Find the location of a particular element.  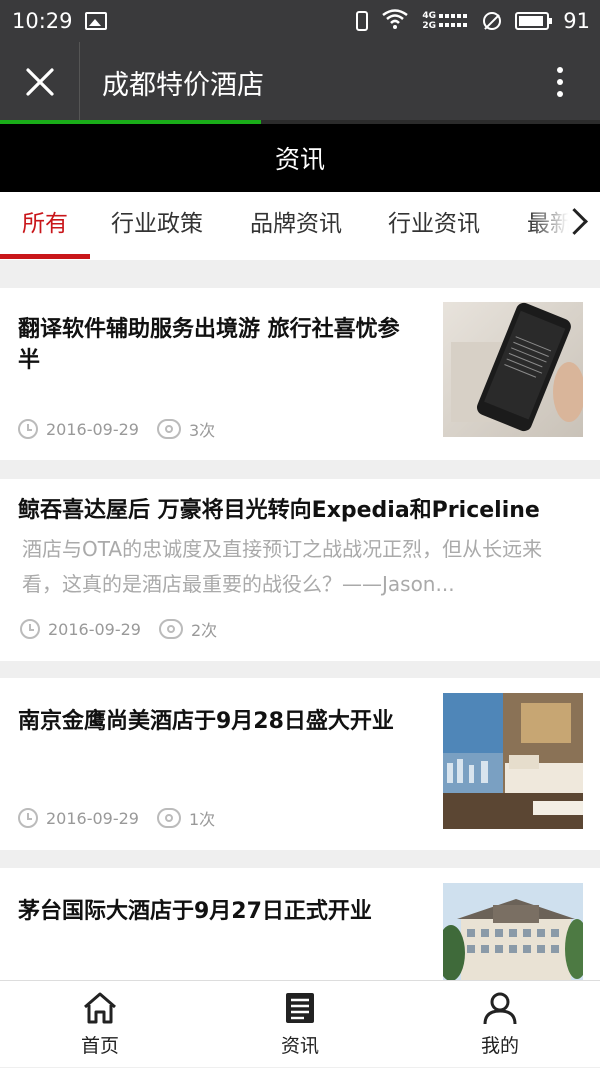

vibrate-icon is located at coordinates (362, 21).